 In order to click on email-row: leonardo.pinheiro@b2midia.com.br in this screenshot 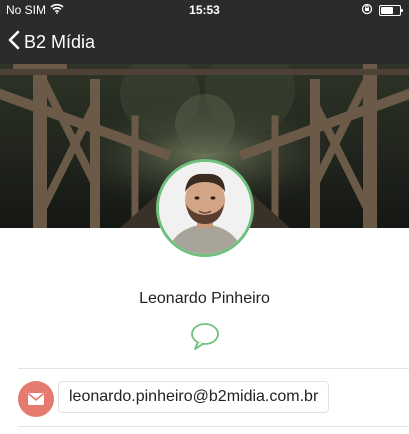, I will do `click(204, 398)`.